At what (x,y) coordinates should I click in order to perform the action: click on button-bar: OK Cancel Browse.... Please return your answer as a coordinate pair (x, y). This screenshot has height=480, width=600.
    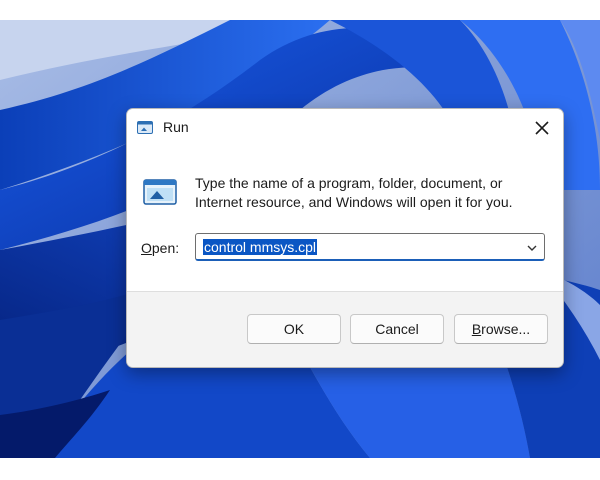
    Looking at the image, I should click on (345, 329).